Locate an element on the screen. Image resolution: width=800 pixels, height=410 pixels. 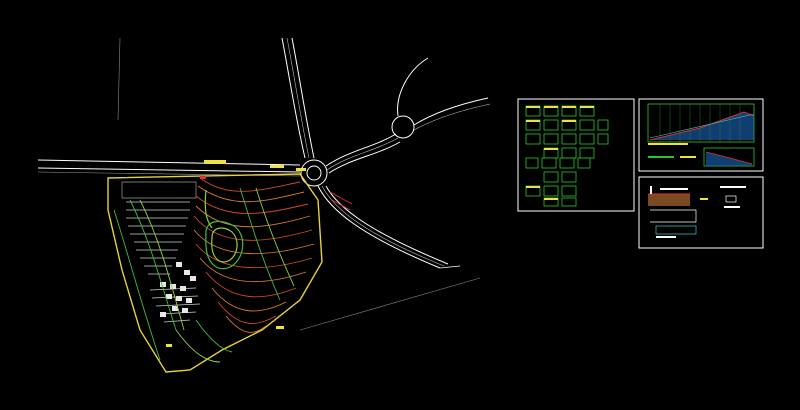
contour-lines is located at coordinates (214, 270).